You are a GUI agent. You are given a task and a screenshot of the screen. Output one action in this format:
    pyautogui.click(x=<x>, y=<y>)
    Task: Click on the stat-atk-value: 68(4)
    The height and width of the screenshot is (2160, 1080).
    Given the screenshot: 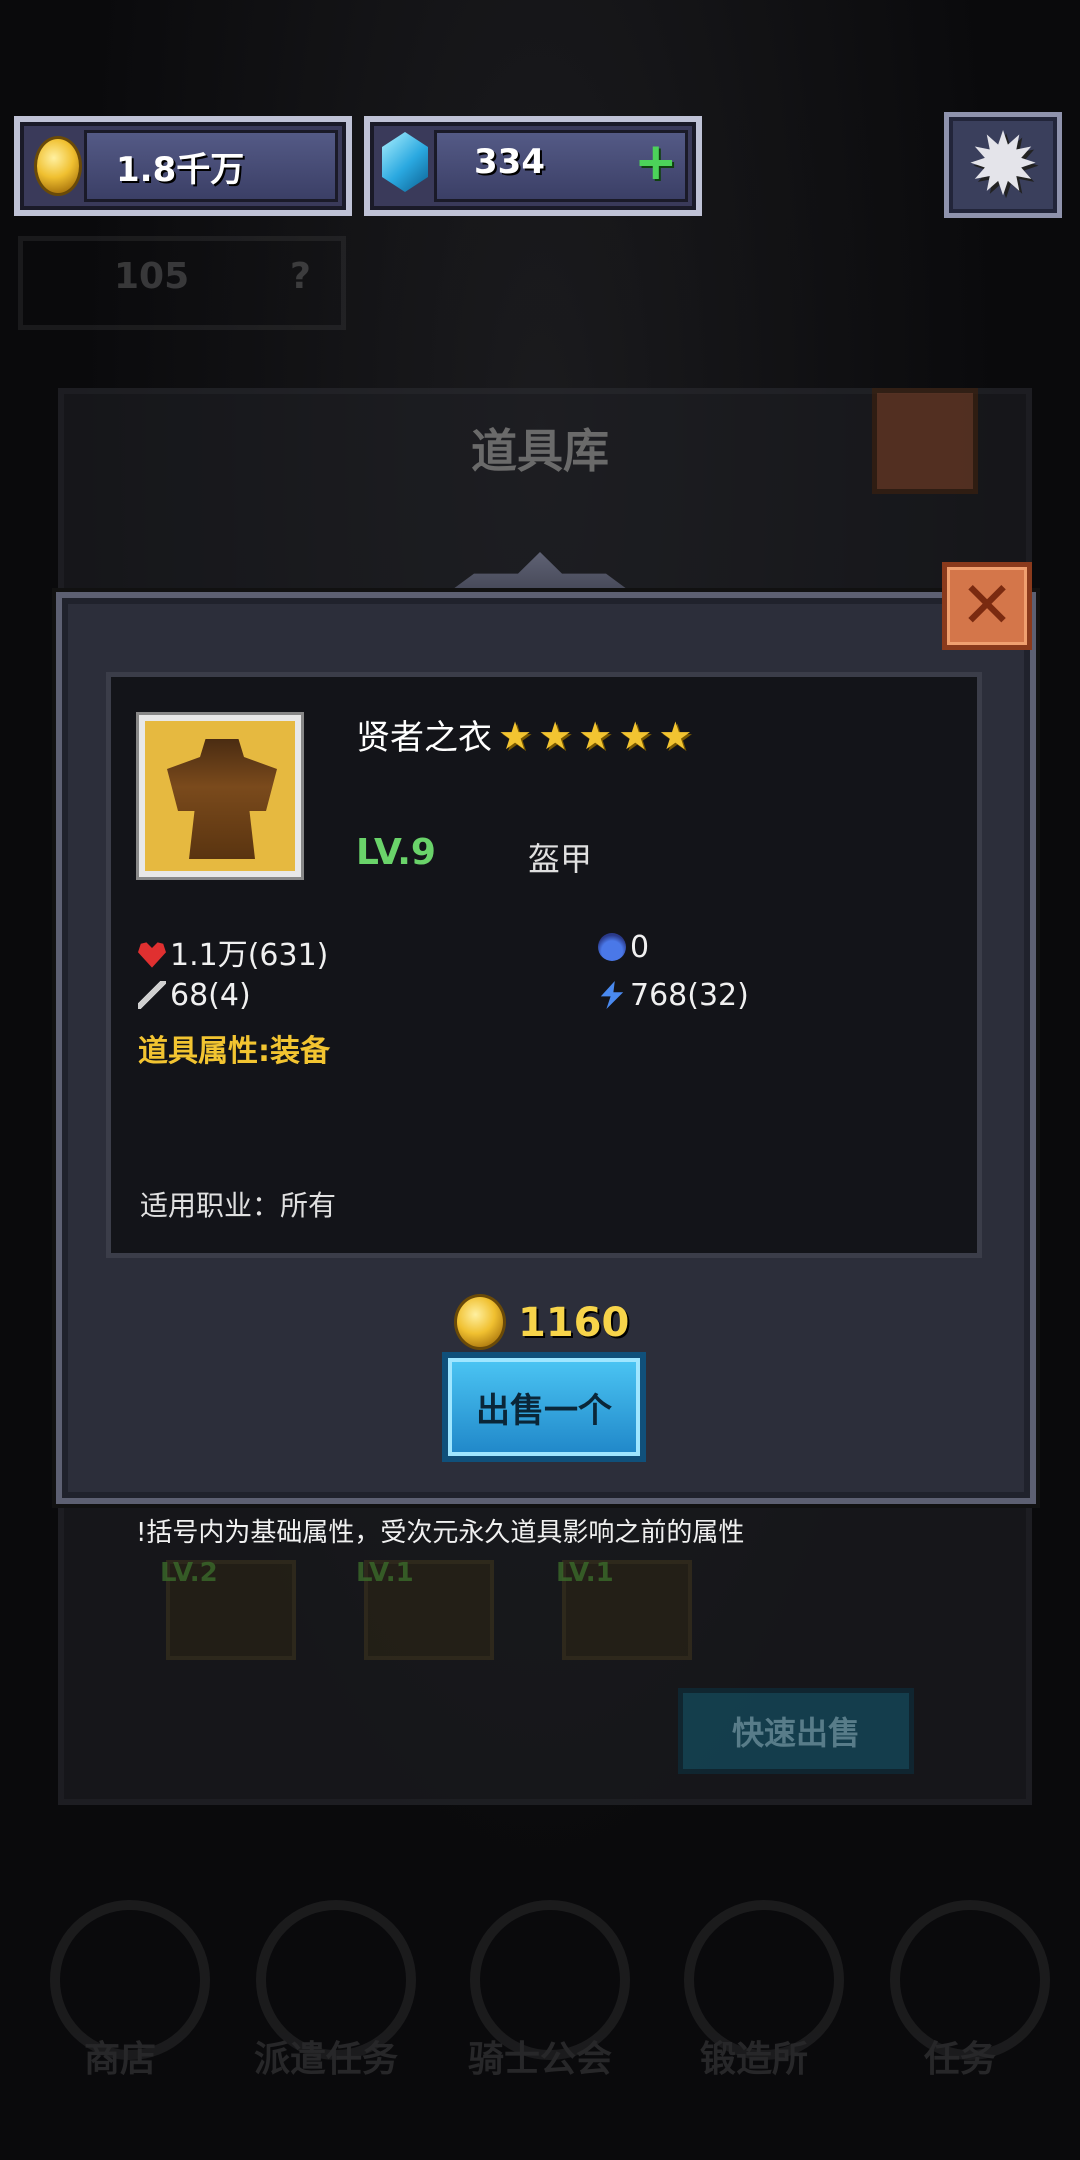 What is the action you would take?
    pyautogui.click(x=210, y=995)
    